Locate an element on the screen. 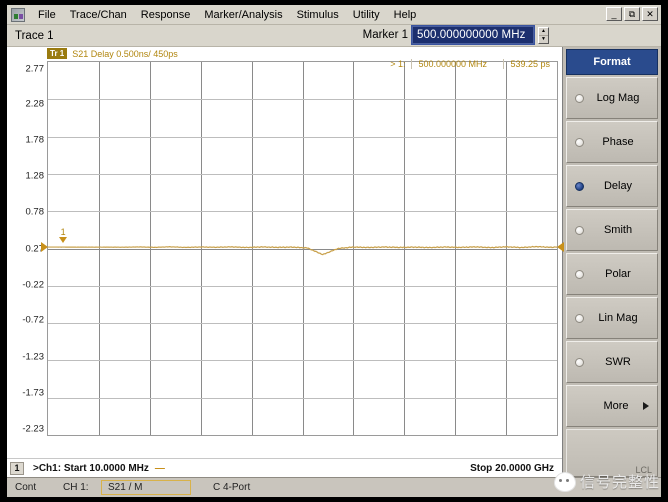  y-tick-2: 1.78 is located at coordinates (35, 140).